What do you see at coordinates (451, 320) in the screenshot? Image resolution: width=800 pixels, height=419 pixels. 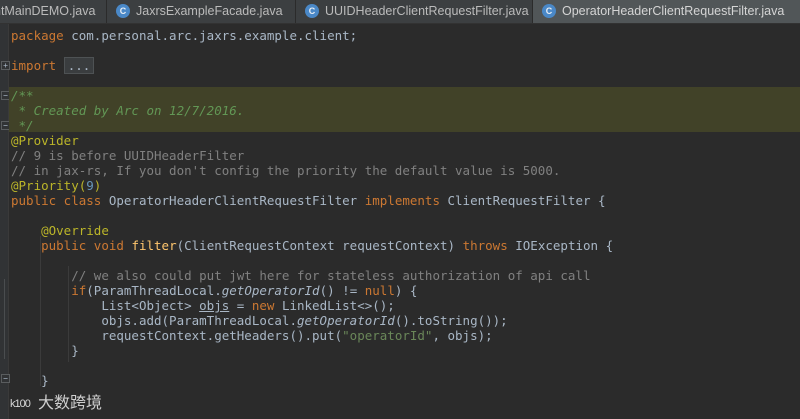 I see `code-text: ().toString());` at bounding box center [451, 320].